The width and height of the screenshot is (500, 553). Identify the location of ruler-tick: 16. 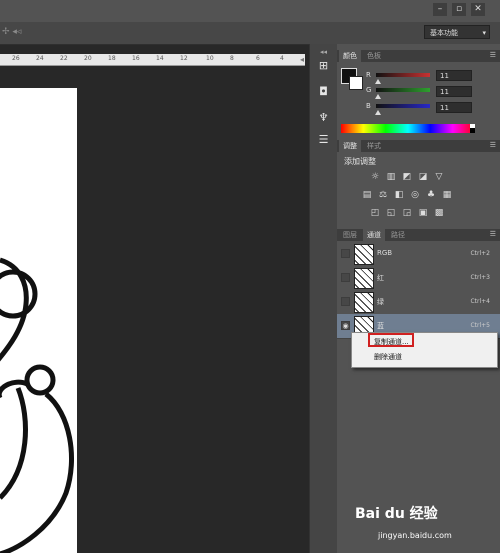
(136, 58).